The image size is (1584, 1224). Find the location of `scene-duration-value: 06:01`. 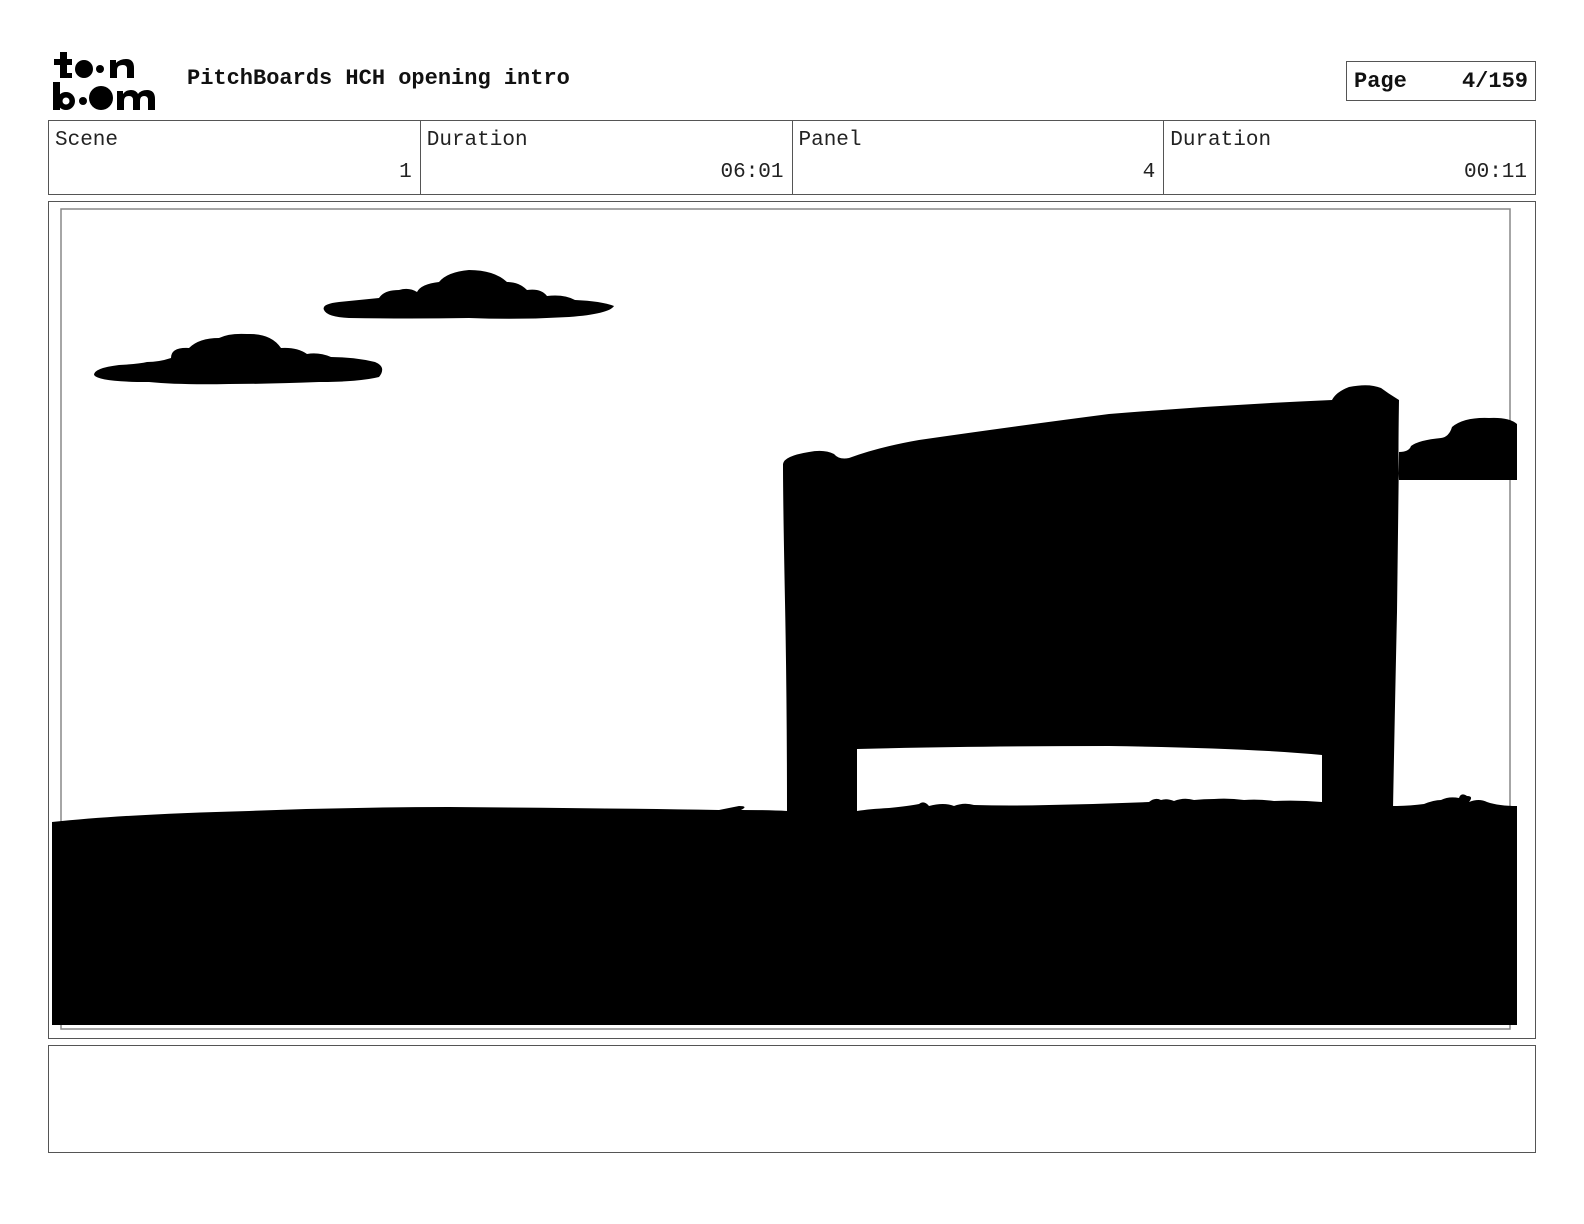

scene-duration-value: 06:01 is located at coordinates (752, 172).